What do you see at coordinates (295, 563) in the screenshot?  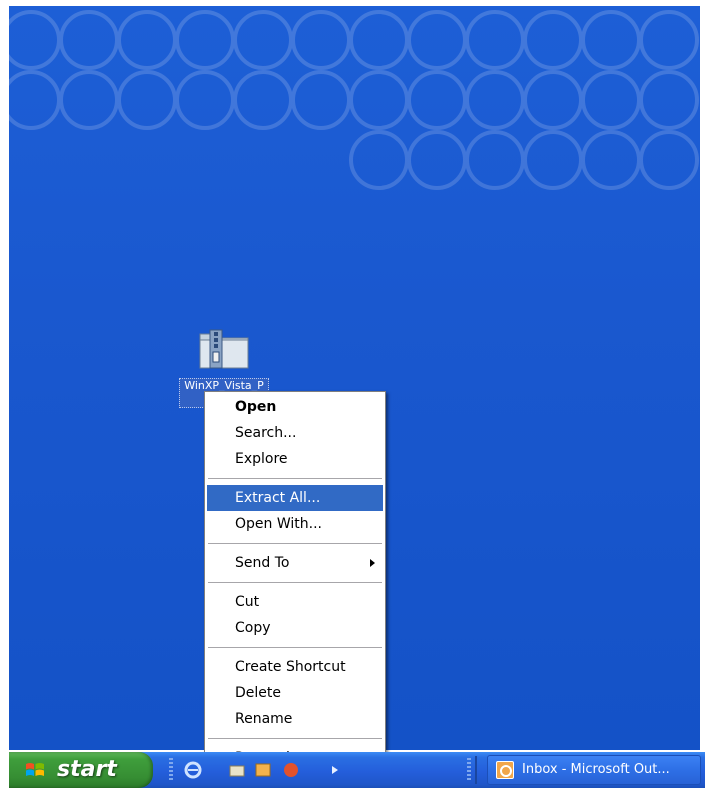 I see `menu-item-send-to: Send To` at bounding box center [295, 563].